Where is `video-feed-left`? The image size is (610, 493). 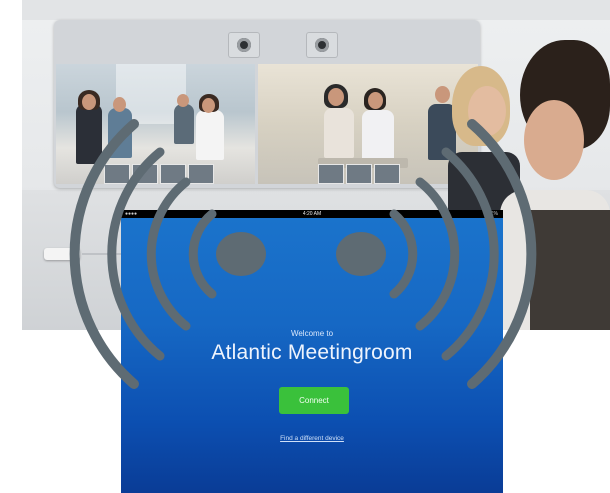
video-feed-left is located at coordinates (155, 124).